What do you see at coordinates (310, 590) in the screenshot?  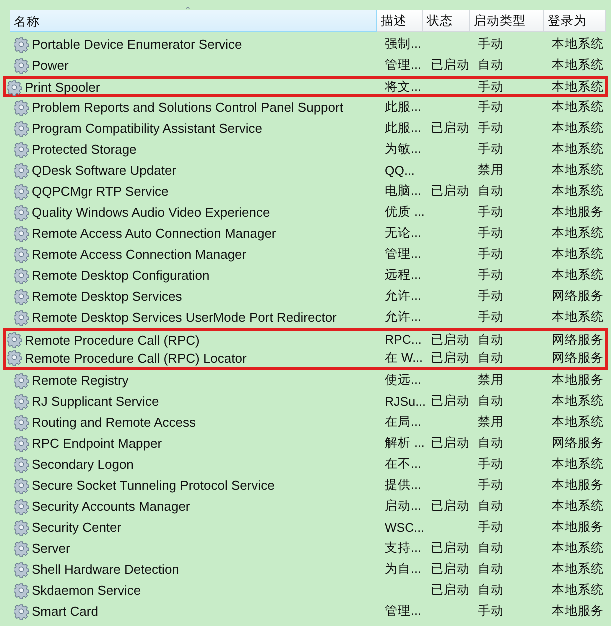 I see `service-row: Skdaemon Service 已启动 自动 本地系统` at bounding box center [310, 590].